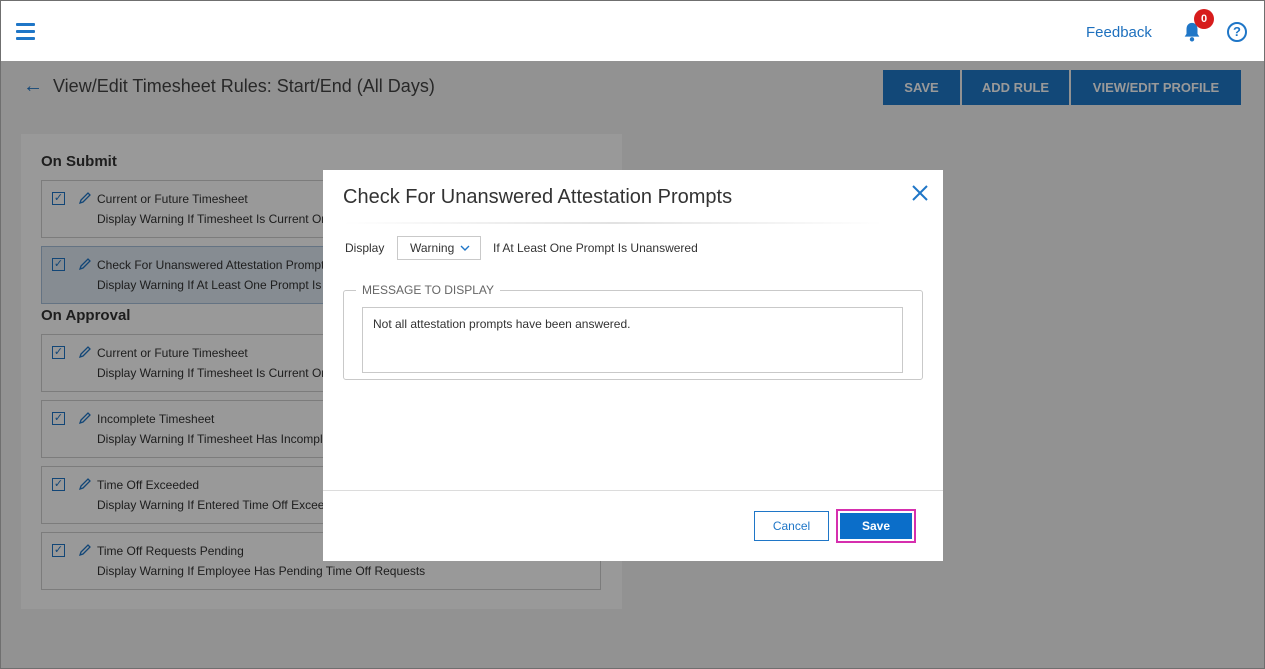 The height and width of the screenshot is (669, 1265). Describe the element at coordinates (25, 32) in the screenshot. I see `menu-icon` at that location.